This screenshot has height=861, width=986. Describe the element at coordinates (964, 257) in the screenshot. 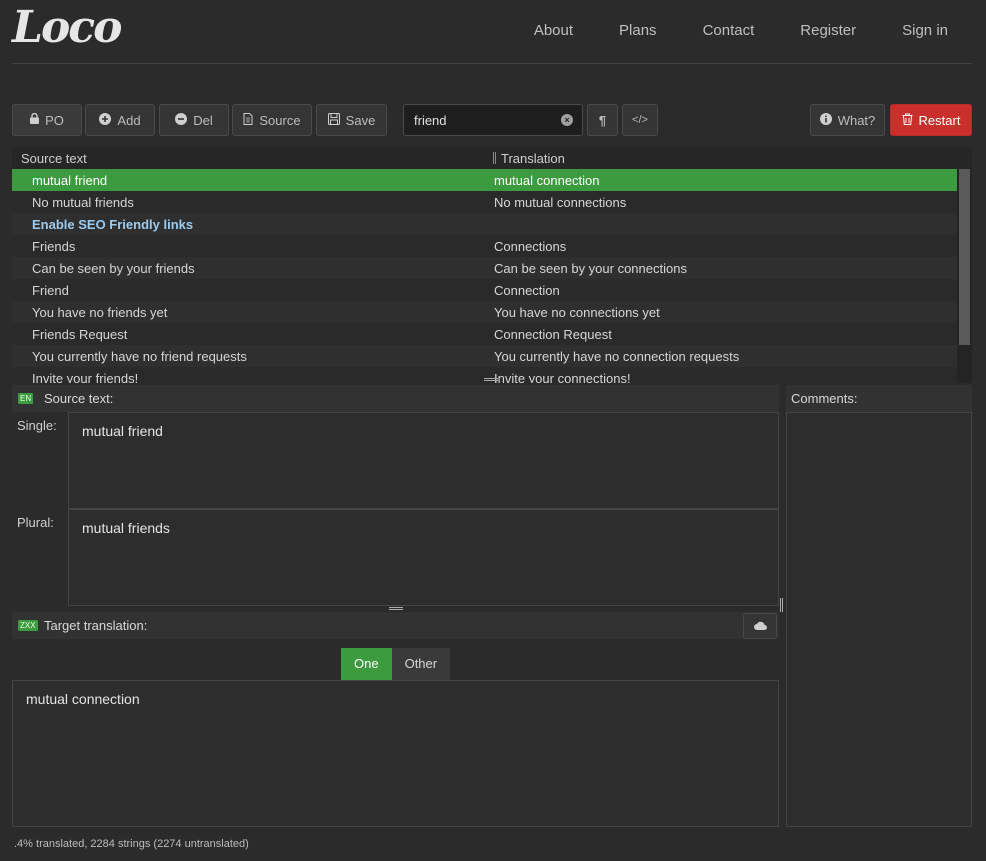

I see `table-scroll-thumb` at that location.